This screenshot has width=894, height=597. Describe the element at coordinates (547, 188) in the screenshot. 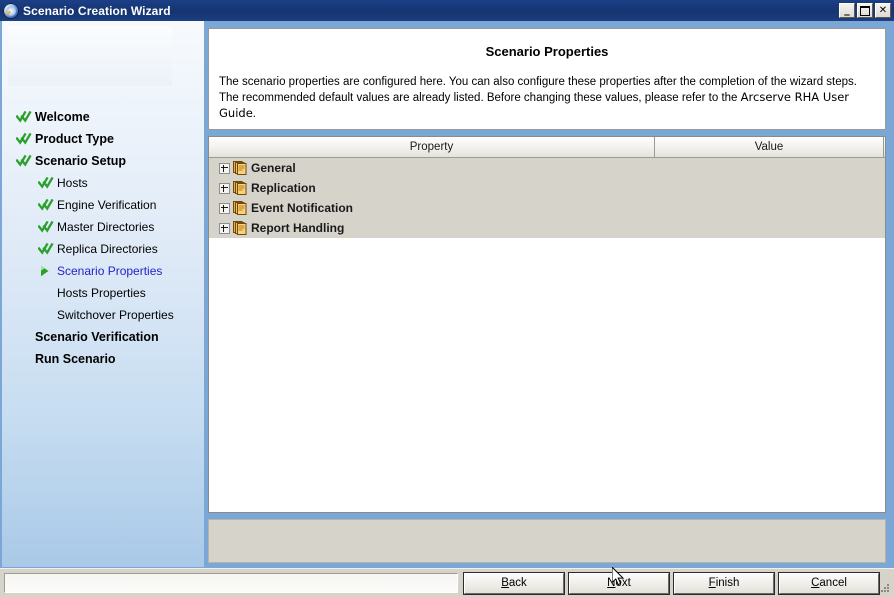

I see `tree-row: Replication` at that location.